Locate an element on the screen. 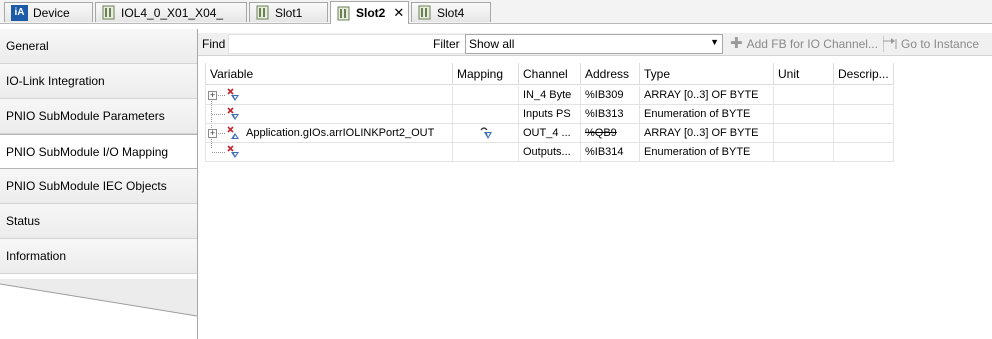 This screenshot has height=339, width=992. sidebar-item-label: PNIO SubModule IEC Objects is located at coordinates (86, 186).